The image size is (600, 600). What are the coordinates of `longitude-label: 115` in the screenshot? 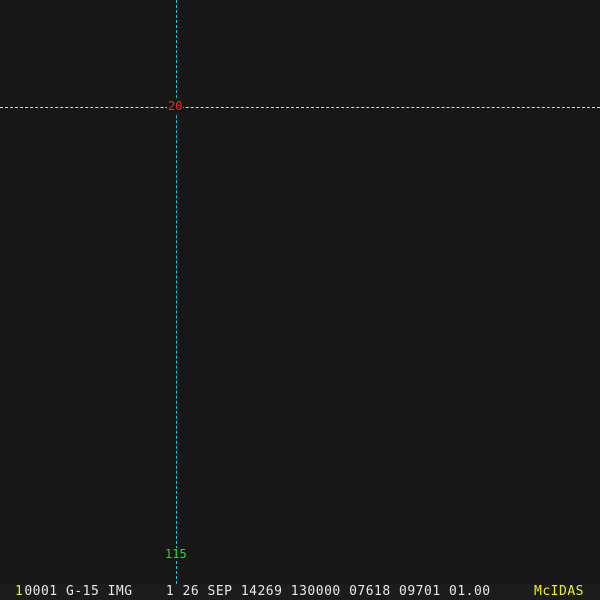 It's located at (176, 554).